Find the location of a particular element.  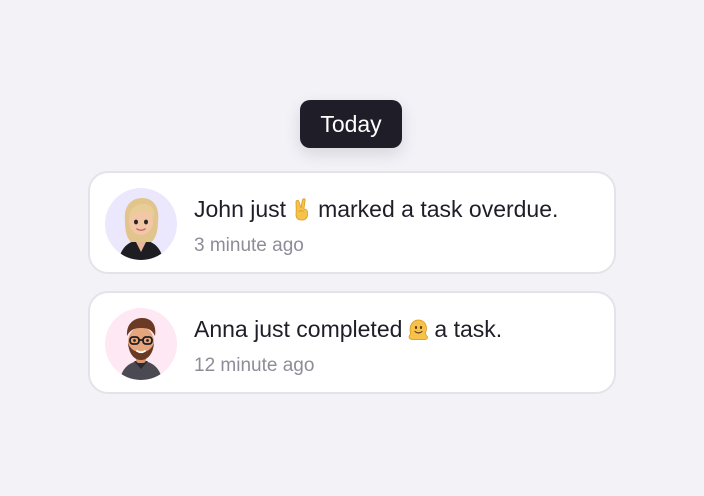

message-text-before: John just is located at coordinates (240, 209).